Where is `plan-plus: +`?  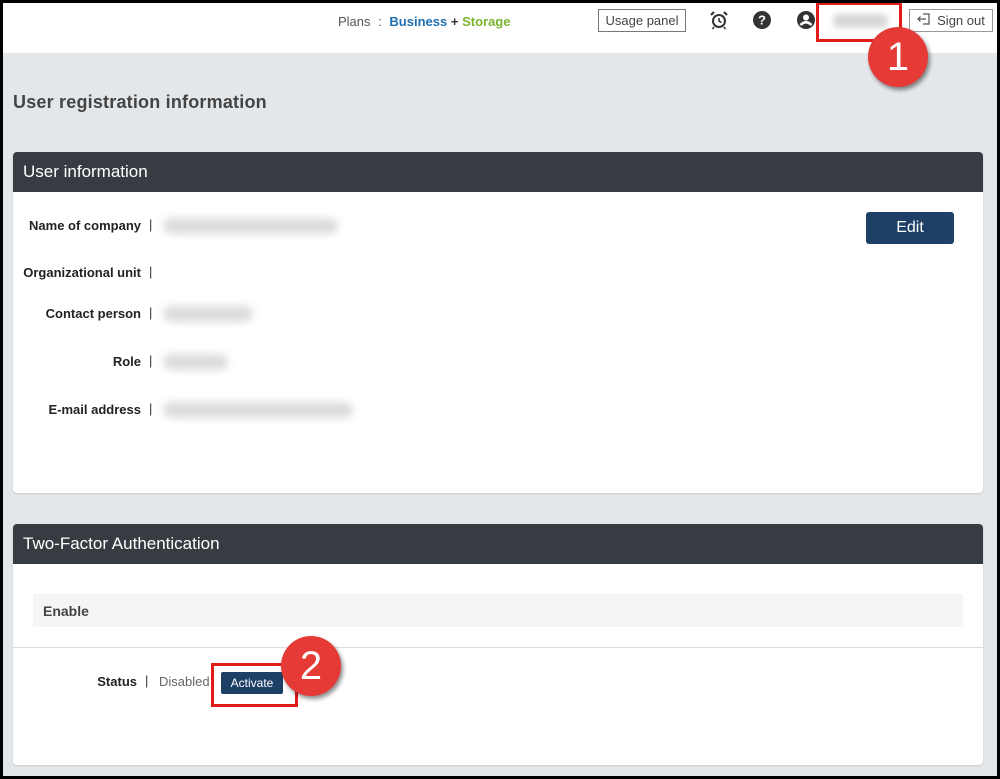
plan-plus: + is located at coordinates (454, 21).